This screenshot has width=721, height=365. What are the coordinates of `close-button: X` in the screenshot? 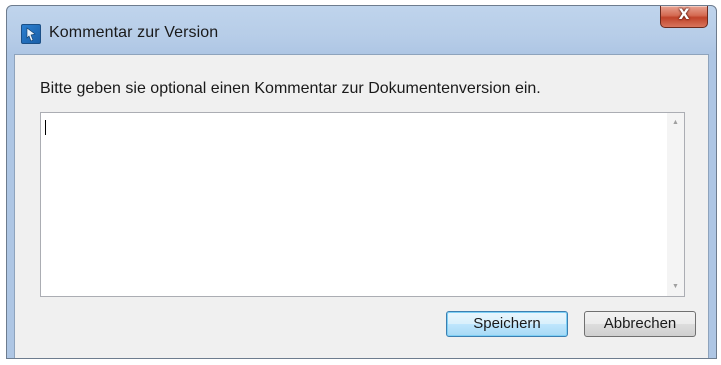 It's located at (684, 17).